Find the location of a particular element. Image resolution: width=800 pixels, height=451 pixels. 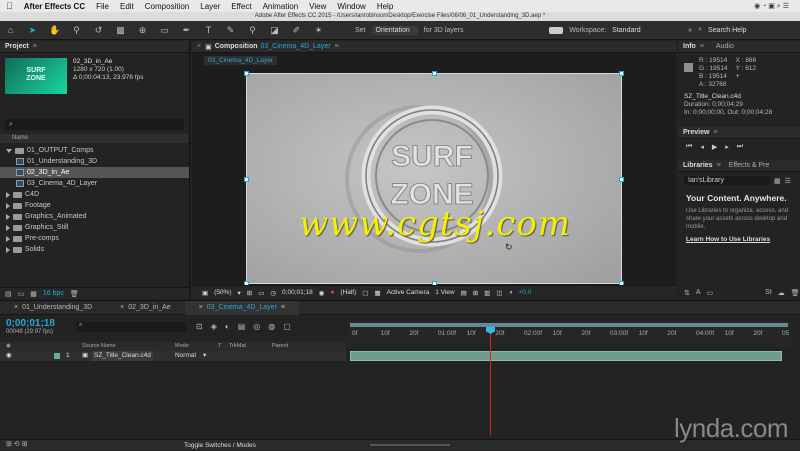

zoom-slider is located at coordinates (410, 445).